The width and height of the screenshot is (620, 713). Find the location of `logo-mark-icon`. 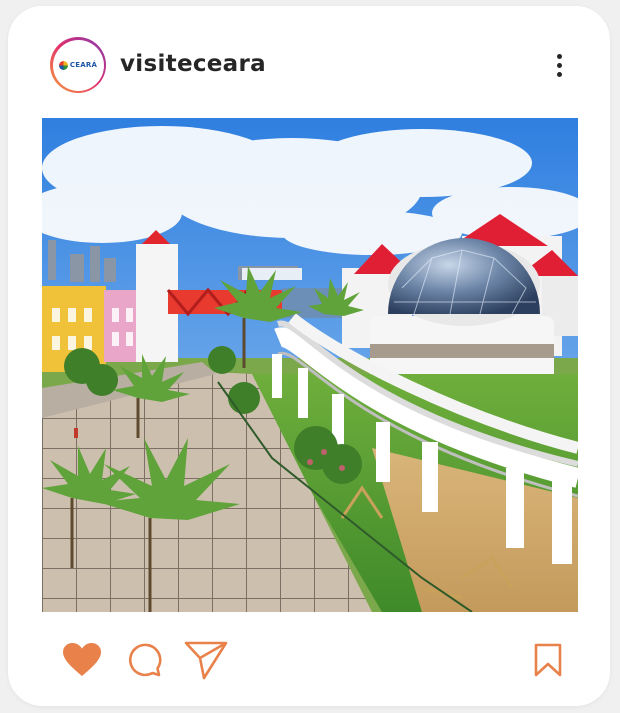

logo-mark-icon is located at coordinates (63, 65).